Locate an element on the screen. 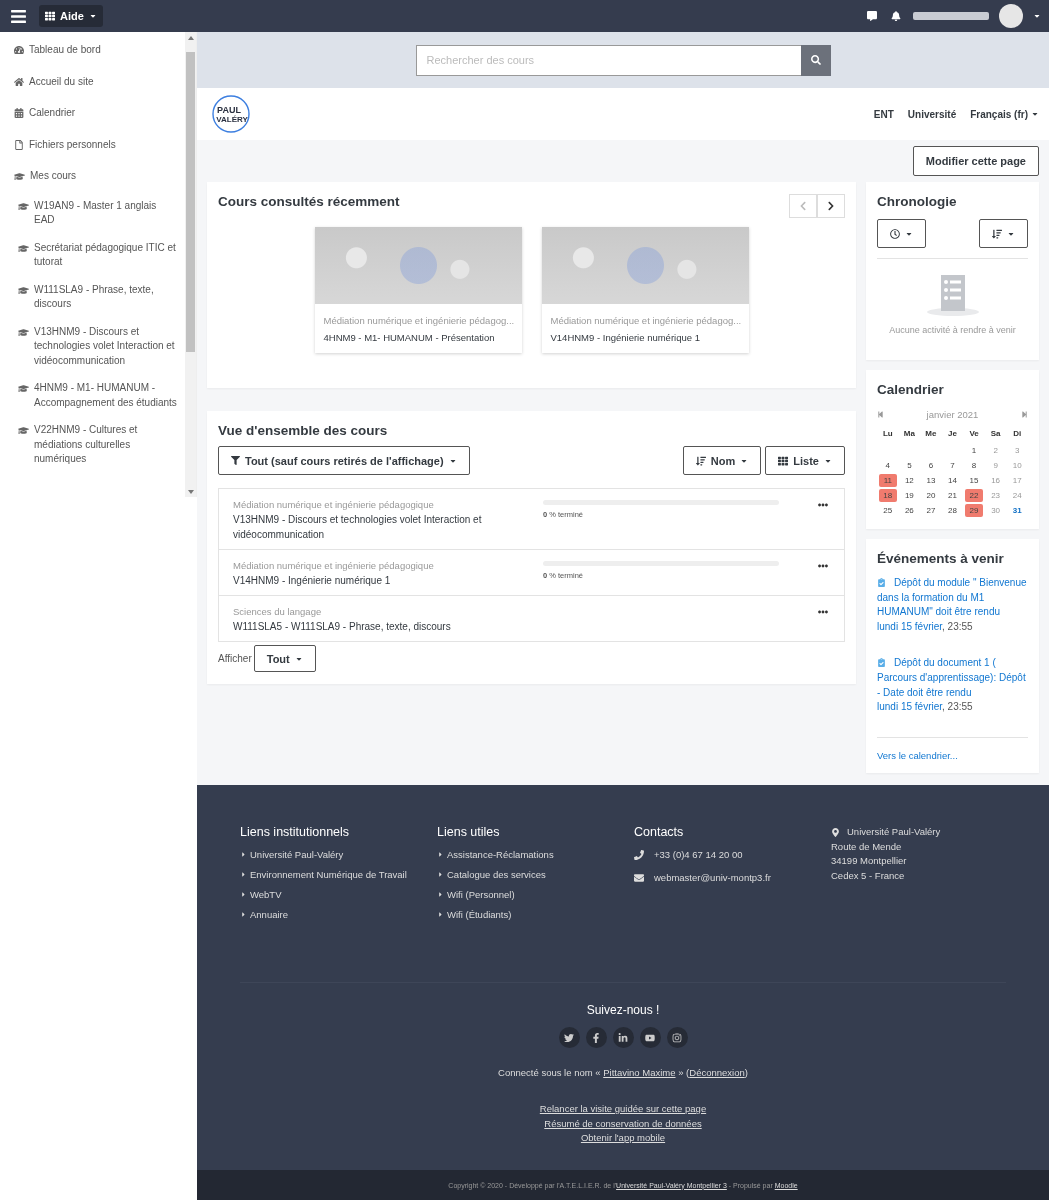 The width and height of the screenshot is (1049, 1200). calendar-day: 11 is located at coordinates (888, 480).